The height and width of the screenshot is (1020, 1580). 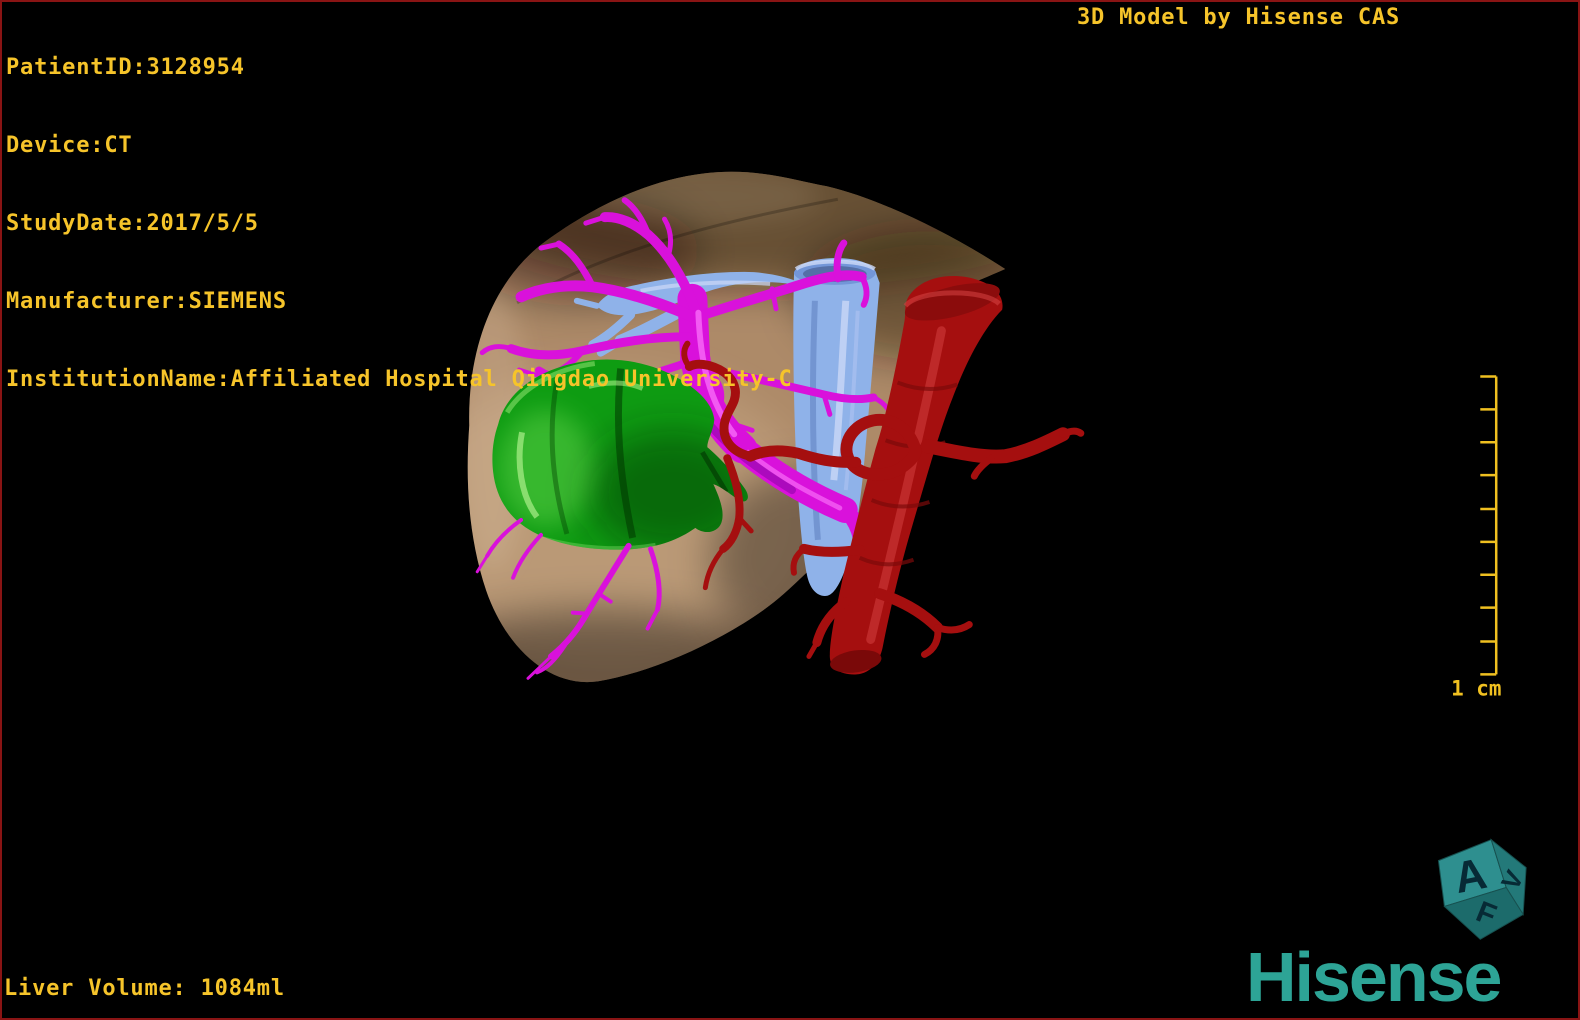 I want to click on liver-volume-readout: Liver Volume: 1084ml, so click(x=144, y=988).